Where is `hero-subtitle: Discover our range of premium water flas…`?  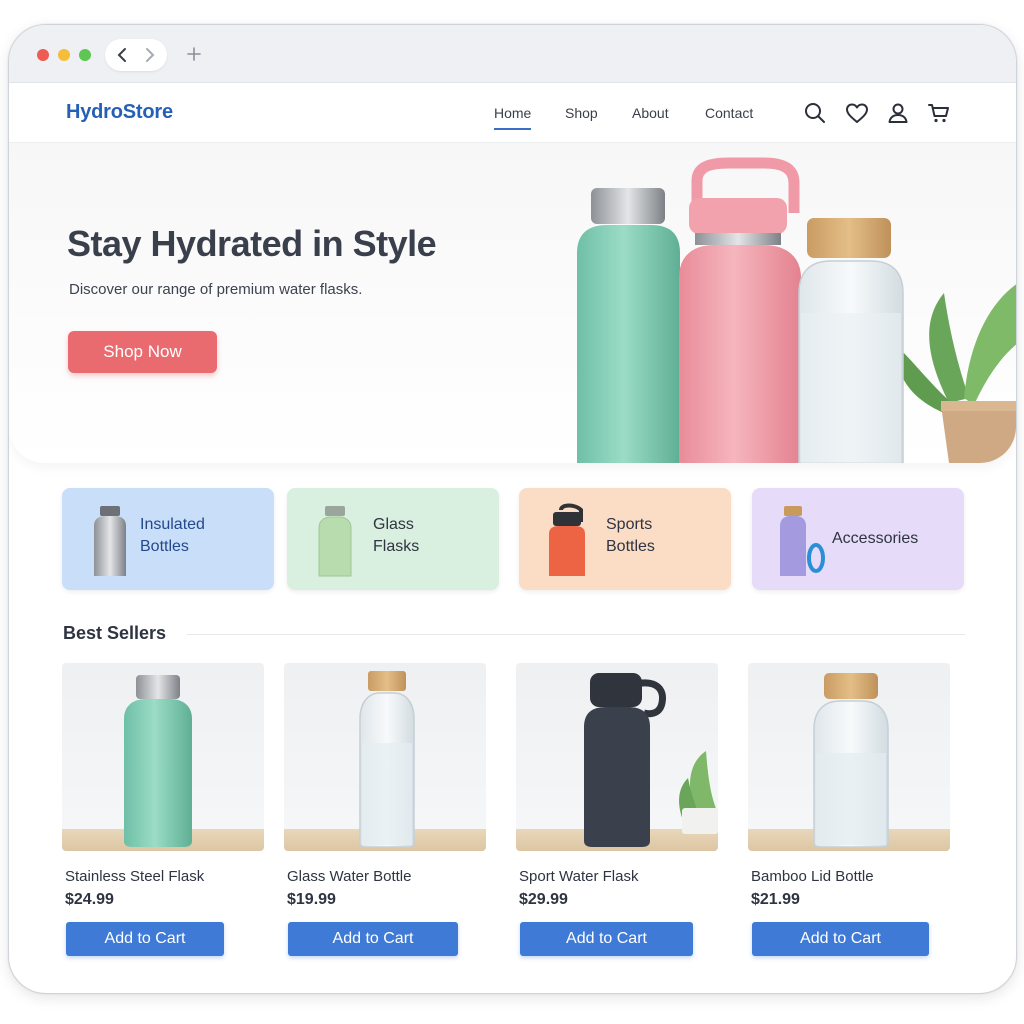
hero-subtitle: Discover our range of premium water flas… is located at coordinates (216, 289).